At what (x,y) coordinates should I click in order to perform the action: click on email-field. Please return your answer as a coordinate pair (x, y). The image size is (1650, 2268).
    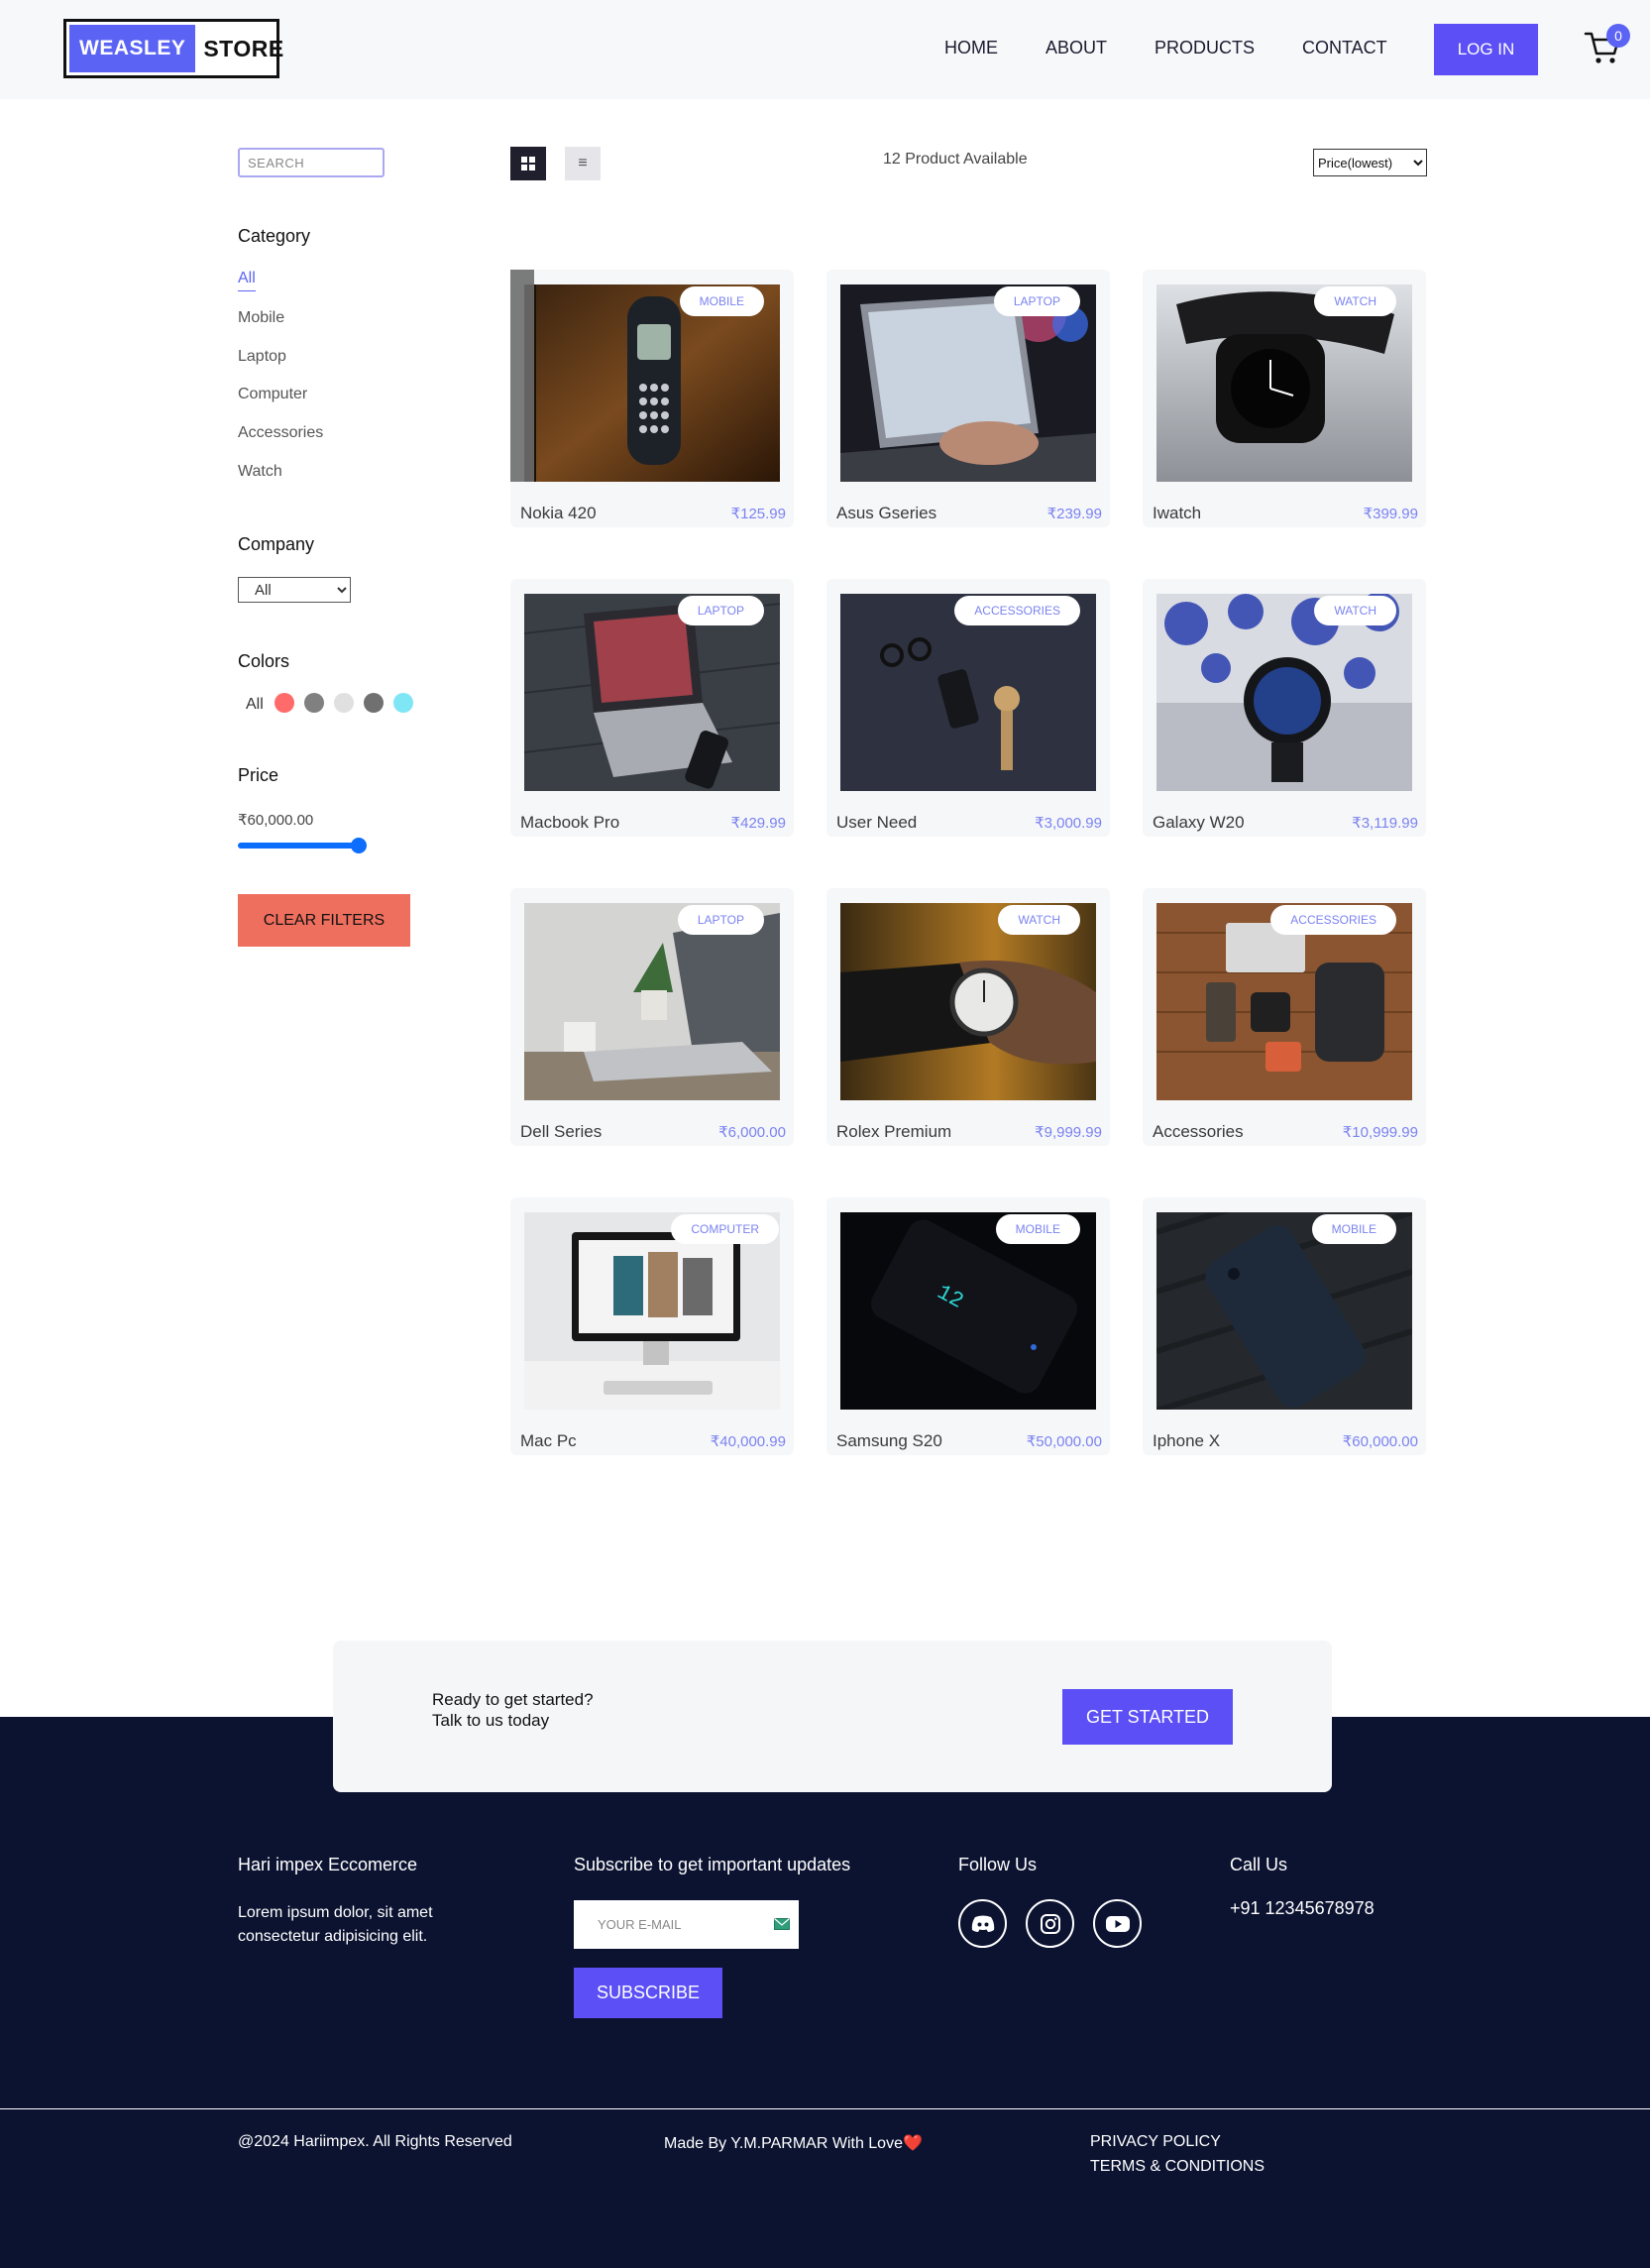
    Looking at the image, I should click on (686, 1924).